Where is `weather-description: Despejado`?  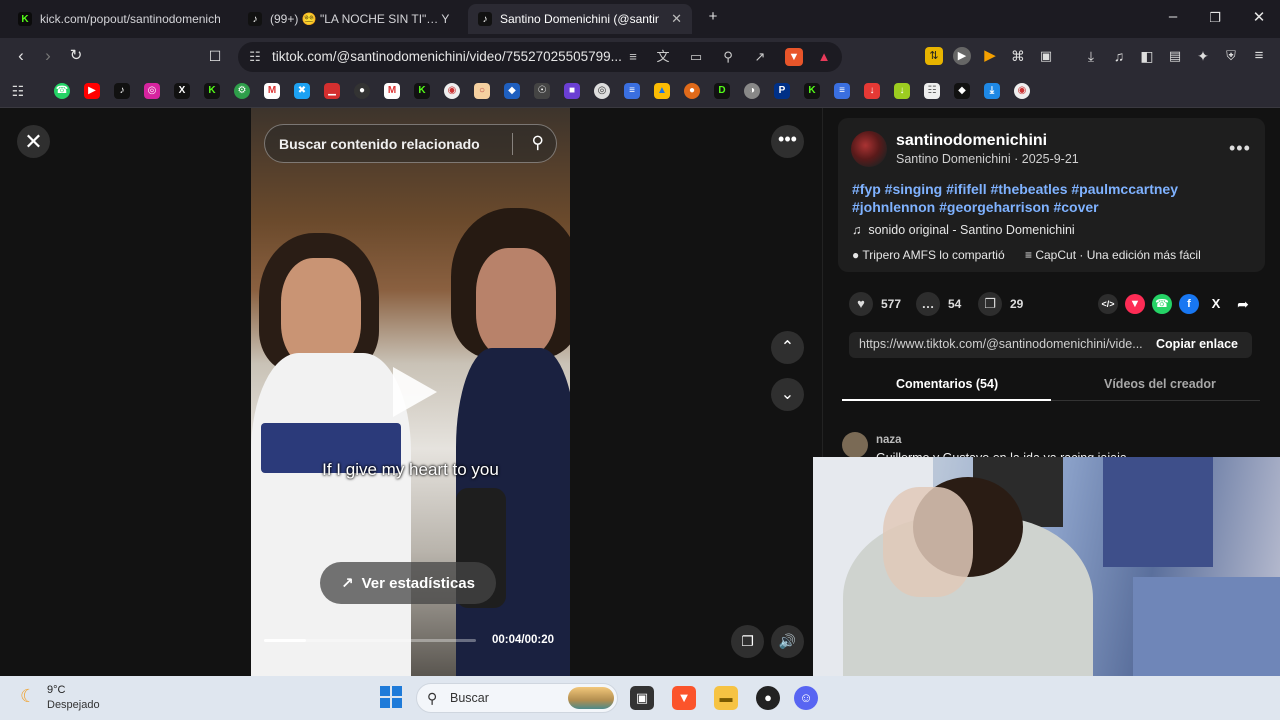 weather-description: Despejado is located at coordinates (73, 705).